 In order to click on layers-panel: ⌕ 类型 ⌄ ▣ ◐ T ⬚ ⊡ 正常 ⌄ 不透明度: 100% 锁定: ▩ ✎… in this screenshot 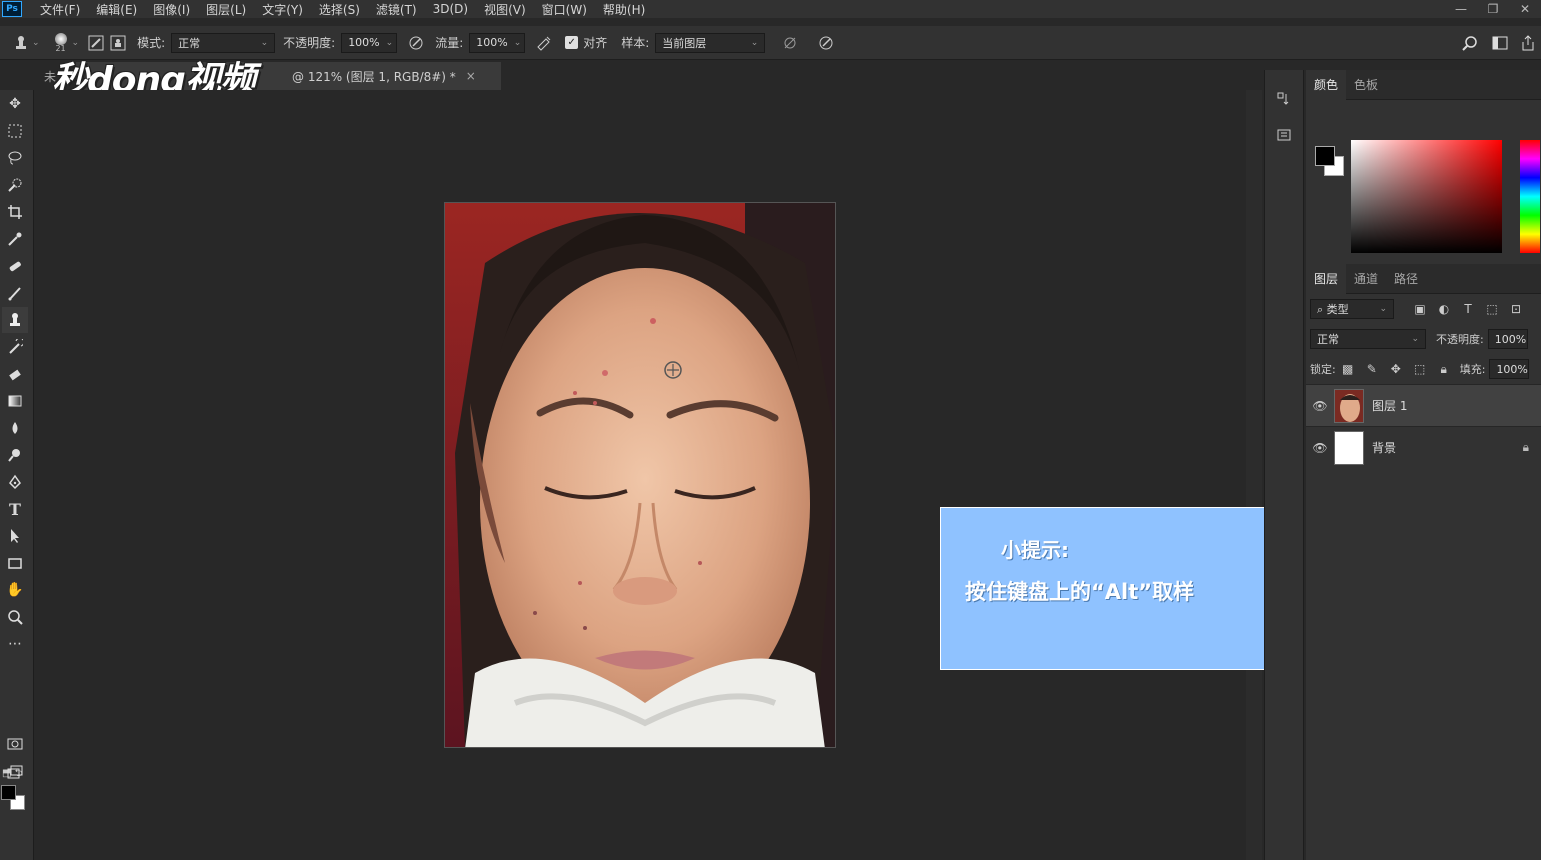, I will do `click(1423, 381)`.